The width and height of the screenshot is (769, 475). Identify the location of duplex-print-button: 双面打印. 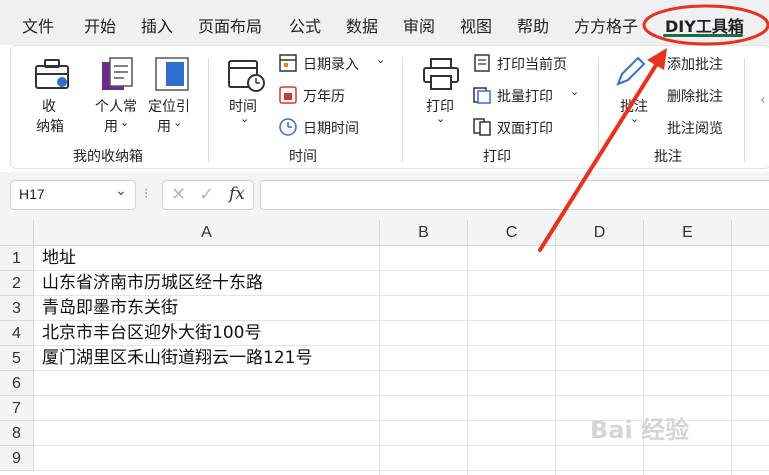
(525, 128).